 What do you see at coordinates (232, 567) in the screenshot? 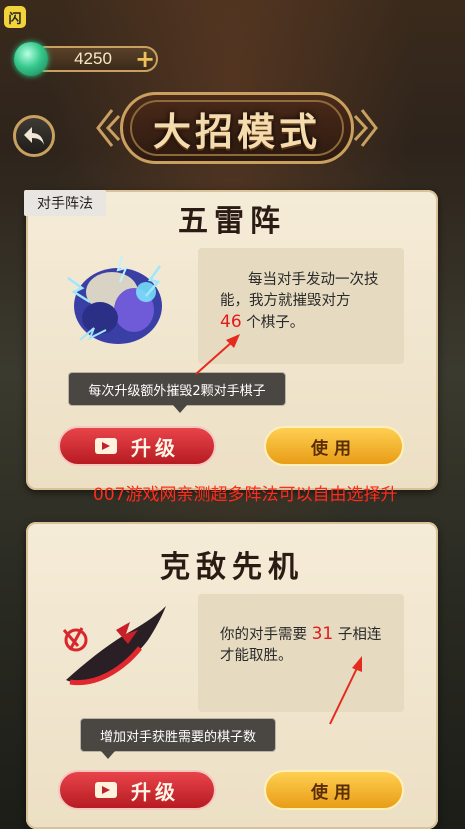
I see `card-title: 克敌先机` at bounding box center [232, 567].